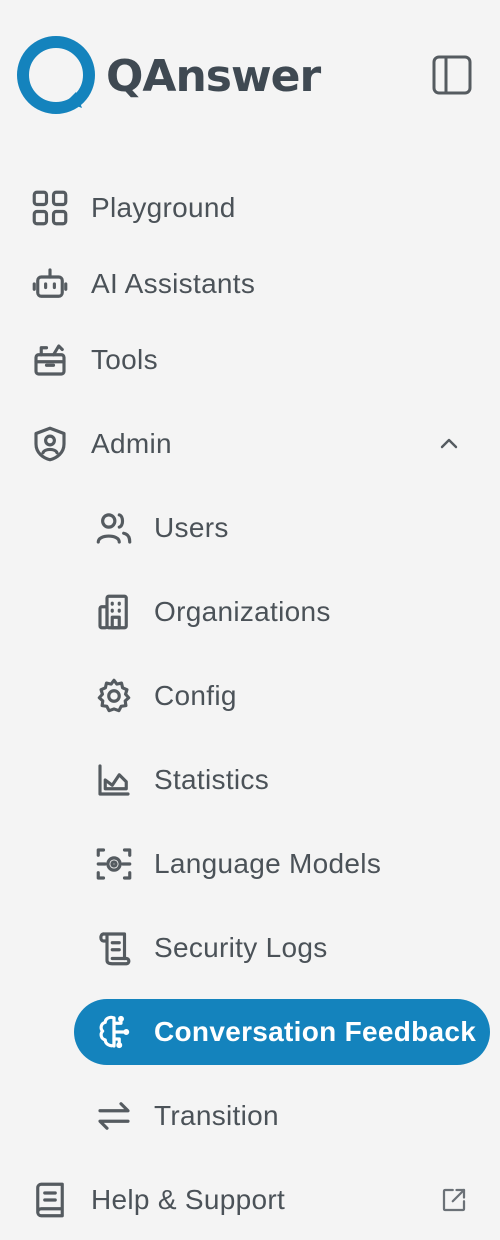 The height and width of the screenshot is (1240, 500). What do you see at coordinates (188, 1199) in the screenshot?
I see `nav-item-label: Help & Support` at bounding box center [188, 1199].